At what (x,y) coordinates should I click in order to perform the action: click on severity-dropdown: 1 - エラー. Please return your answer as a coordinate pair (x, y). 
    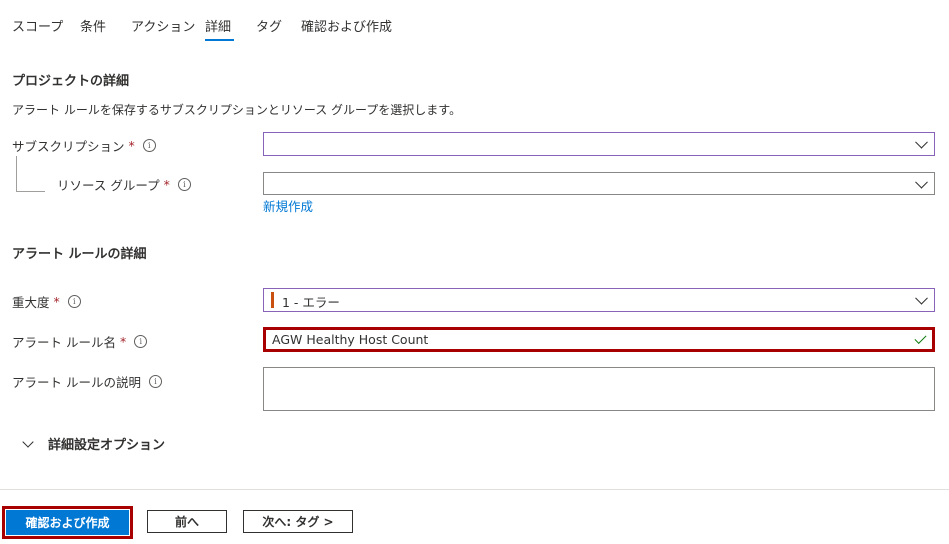
    Looking at the image, I should click on (599, 300).